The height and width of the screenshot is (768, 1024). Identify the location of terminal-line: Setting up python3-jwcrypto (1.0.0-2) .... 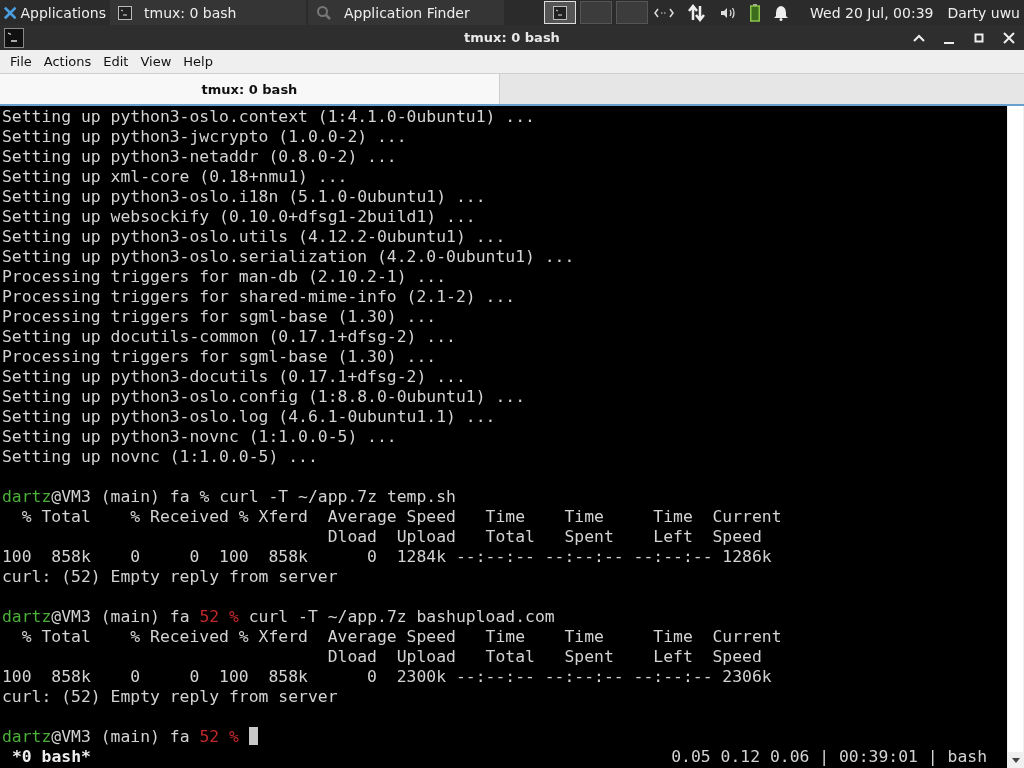
(204, 137).